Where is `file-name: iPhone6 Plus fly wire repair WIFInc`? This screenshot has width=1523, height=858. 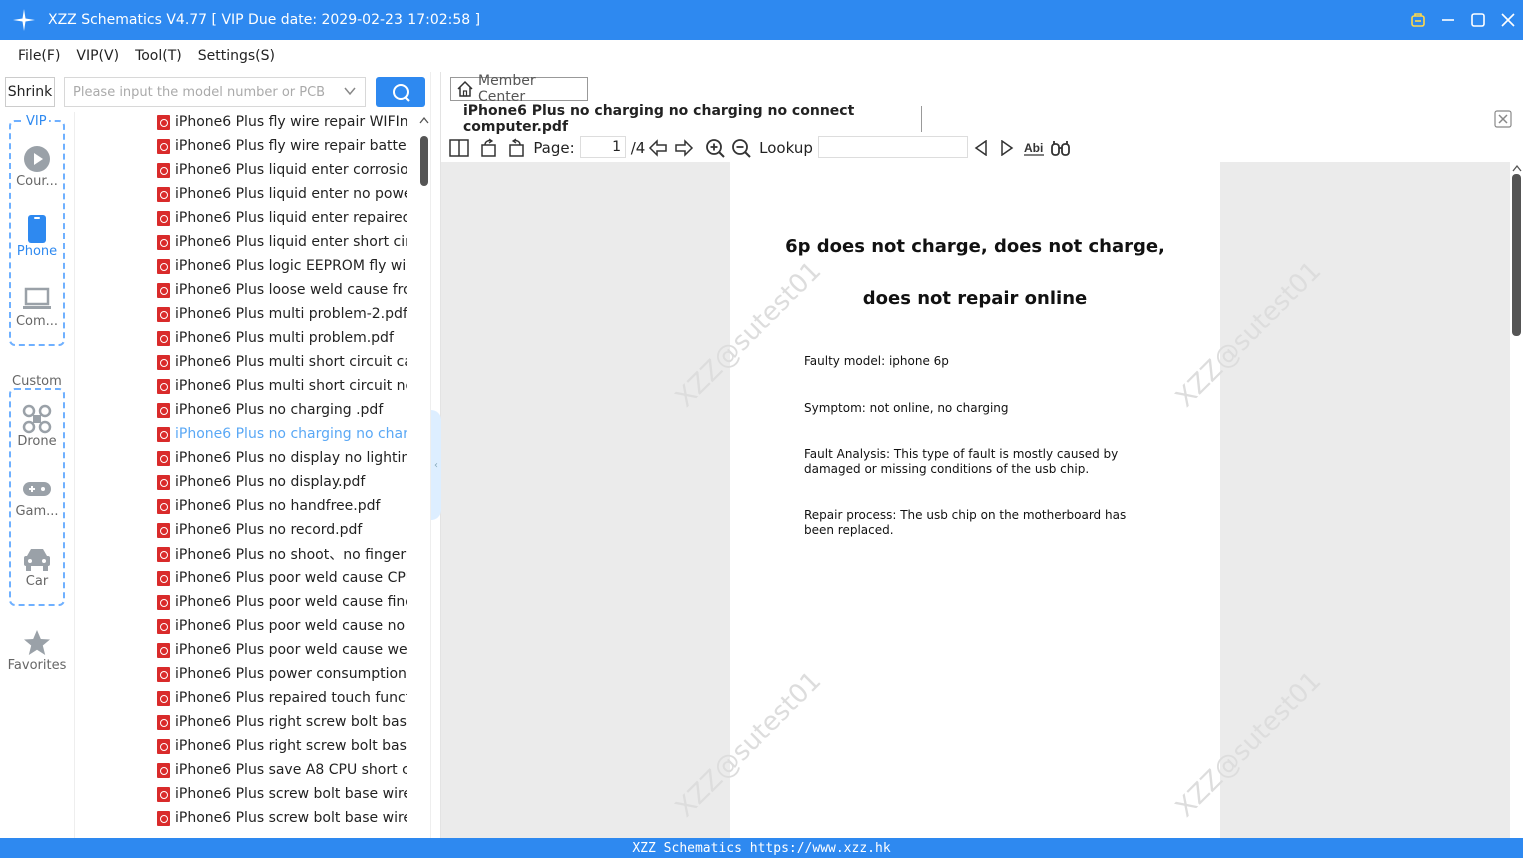
file-name: iPhone6 Plus fly wire repair WIFInc is located at coordinates (291, 122).